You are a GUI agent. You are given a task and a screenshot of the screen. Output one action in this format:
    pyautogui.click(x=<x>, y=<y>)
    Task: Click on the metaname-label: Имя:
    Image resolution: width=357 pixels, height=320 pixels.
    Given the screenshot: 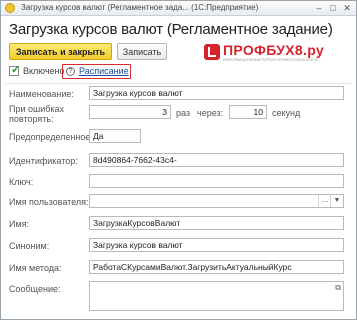 What is the action you would take?
    pyautogui.click(x=19, y=224)
    